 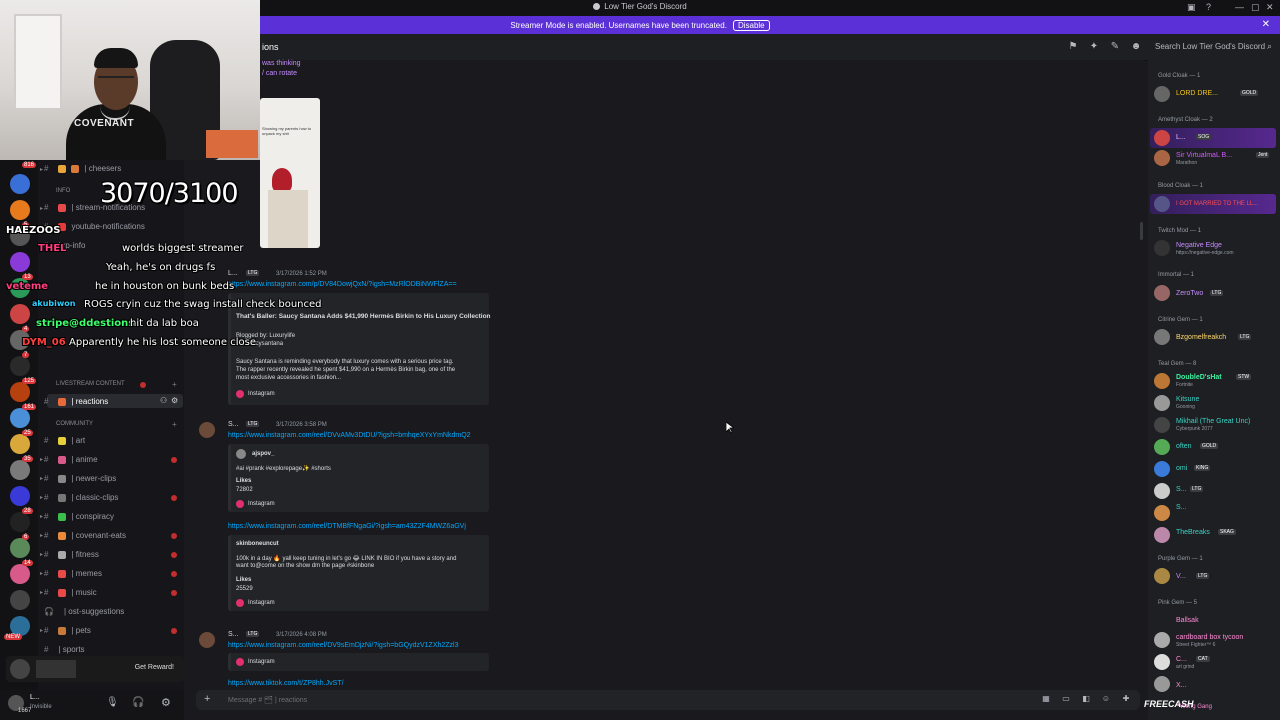 What do you see at coordinates (67, 630) in the screenshot?
I see `channel-item-pets: # | pets` at bounding box center [67, 630].